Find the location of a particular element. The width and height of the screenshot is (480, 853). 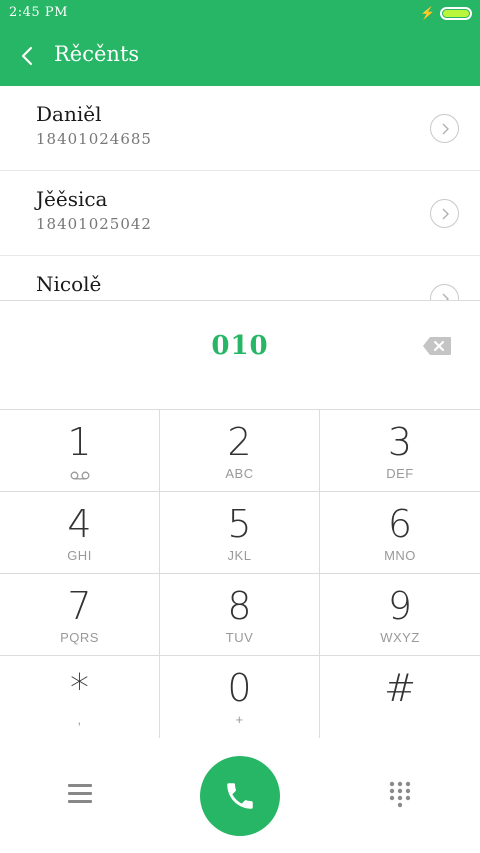

back-button is located at coordinates (27, 56).